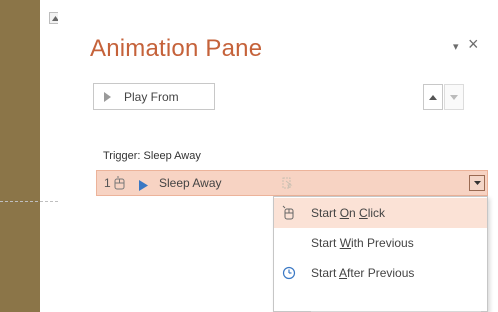 Image resolution: width=498 pixels, height=312 pixels. Describe the element at coordinates (473, 44) in the screenshot. I see `close-icon: ×` at that location.